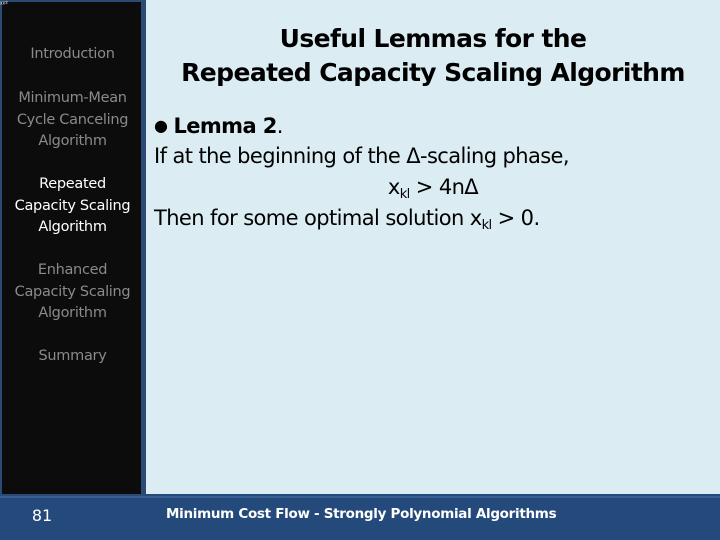 This screenshot has height=540, width=720. I want to click on slide-title-line2: Repeated Capacity Scaling Algorithm, so click(433, 72).